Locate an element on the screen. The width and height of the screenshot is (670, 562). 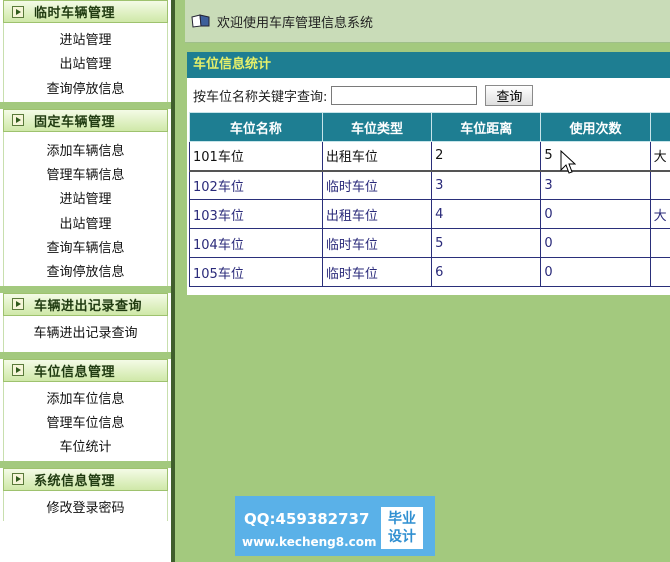
sidebar-item-records-query: 车辆进出记录查询 is located at coordinates (85, 334).